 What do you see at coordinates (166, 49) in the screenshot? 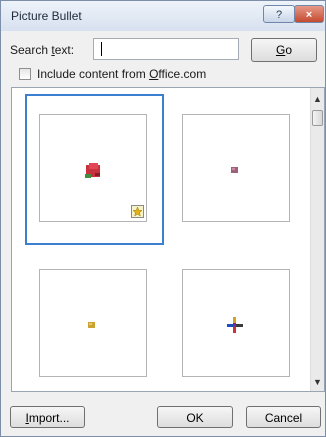
I see `search-input` at bounding box center [166, 49].